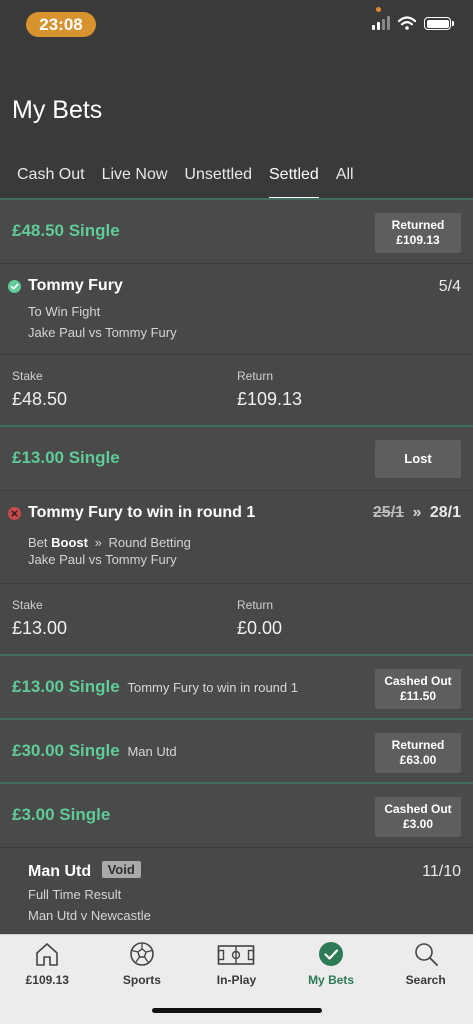 This screenshot has width=473, height=1024. Describe the element at coordinates (331, 980) in the screenshot. I see `nav-my-bets-label: My Bets` at that location.